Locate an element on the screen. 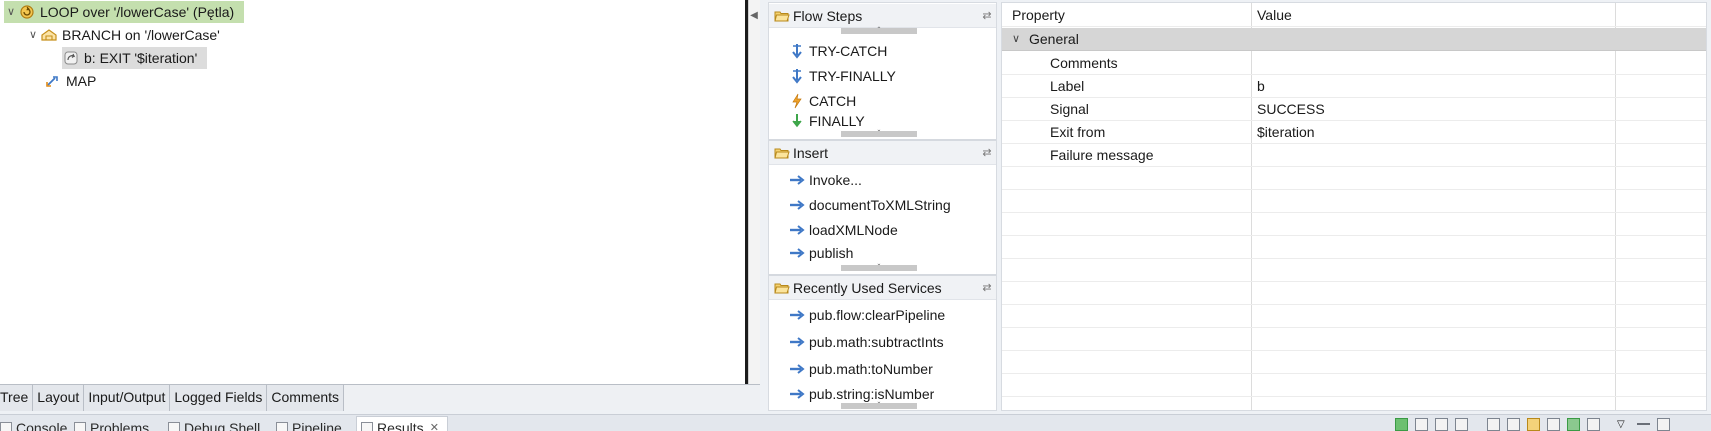 The image size is (1711, 431). try-catch-icon is located at coordinates (797, 51).